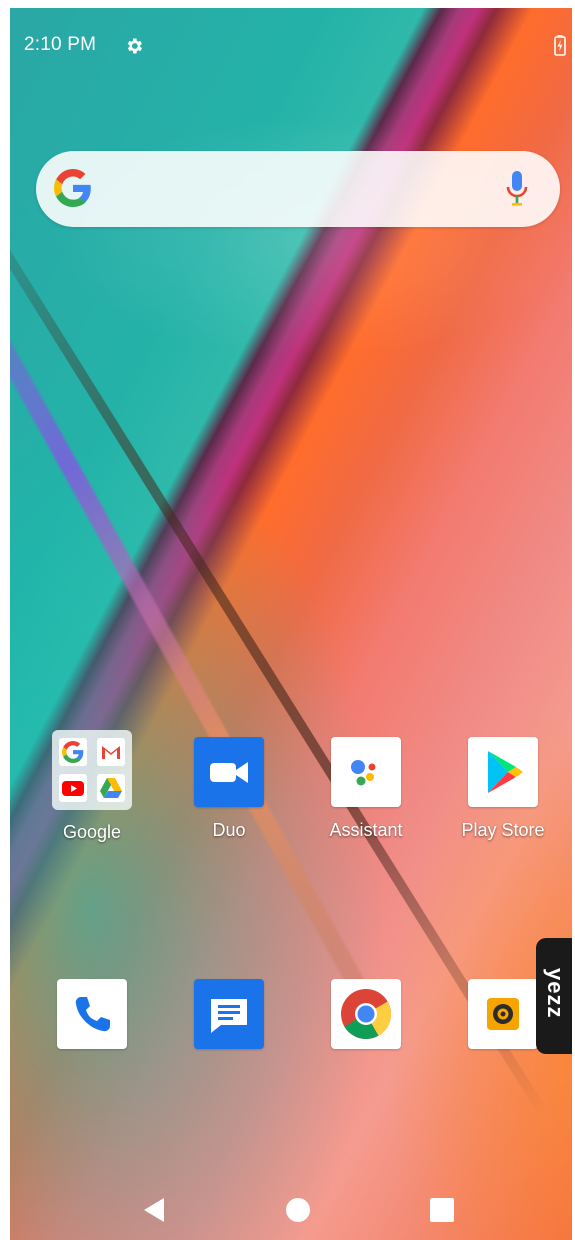 The image size is (575, 1240). I want to click on brand-side-badge: yezz, so click(554, 996).